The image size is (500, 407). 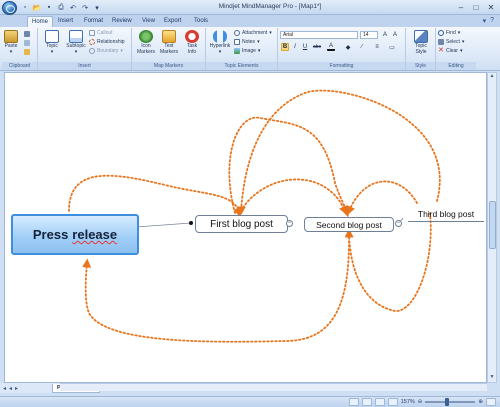 I want to click on icon-markers-icon, so click(x=146, y=36).